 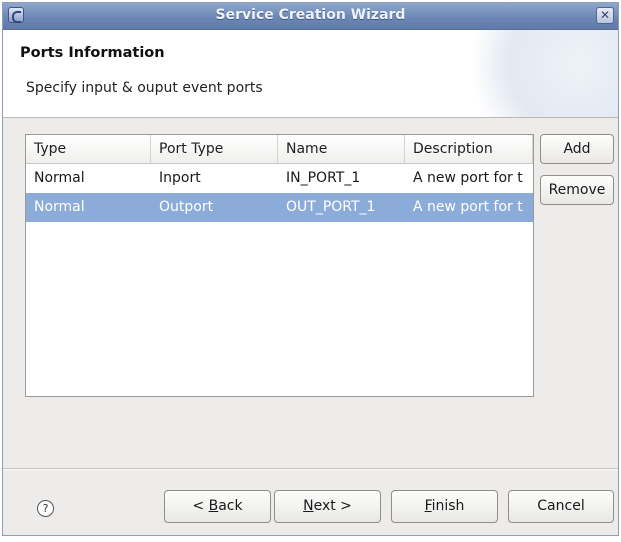 What do you see at coordinates (323, 178) in the screenshot?
I see `cell-name: IN_PORT_1` at bounding box center [323, 178].